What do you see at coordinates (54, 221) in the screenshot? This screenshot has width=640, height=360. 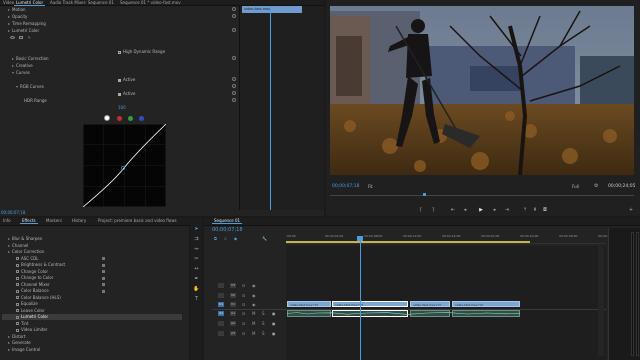 I see `tab-markers: Markers` at bounding box center [54, 221].